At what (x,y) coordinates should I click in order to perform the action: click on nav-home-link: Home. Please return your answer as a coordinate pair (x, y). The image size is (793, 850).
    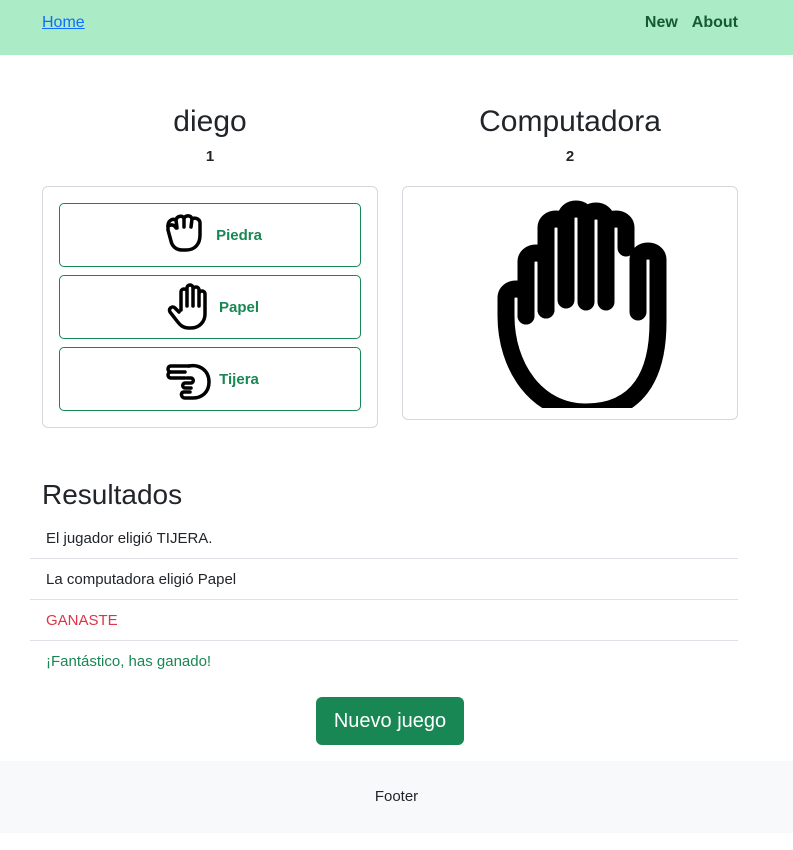
    Looking at the image, I should click on (63, 23).